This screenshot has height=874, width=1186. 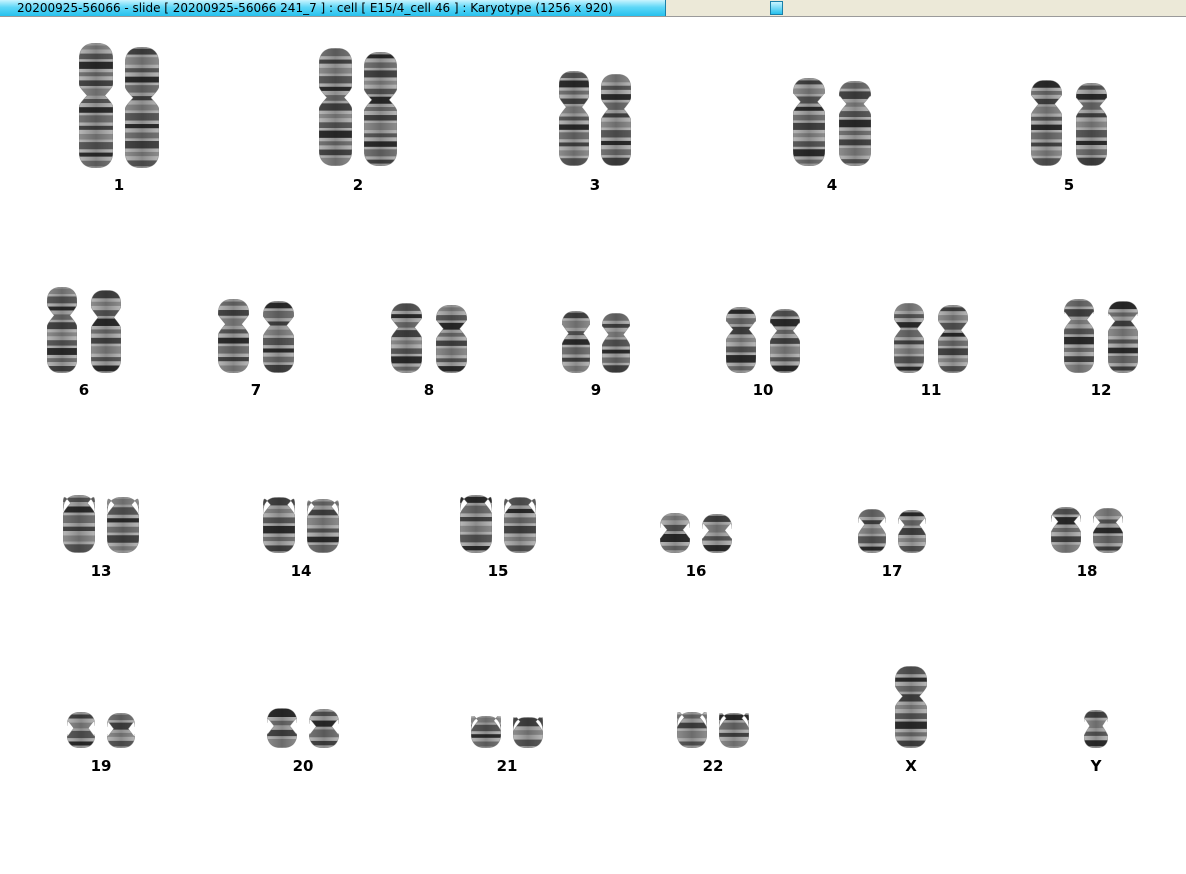 What do you see at coordinates (79, 524) in the screenshot?
I see `chromosome-13-a` at bounding box center [79, 524].